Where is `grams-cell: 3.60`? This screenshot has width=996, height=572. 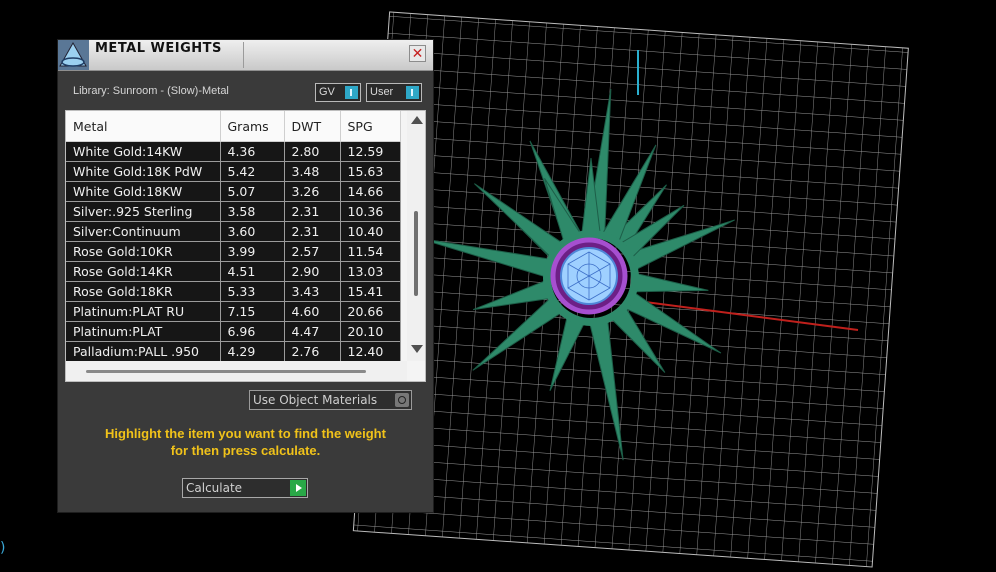
grams-cell: 3.60 is located at coordinates (252, 231).